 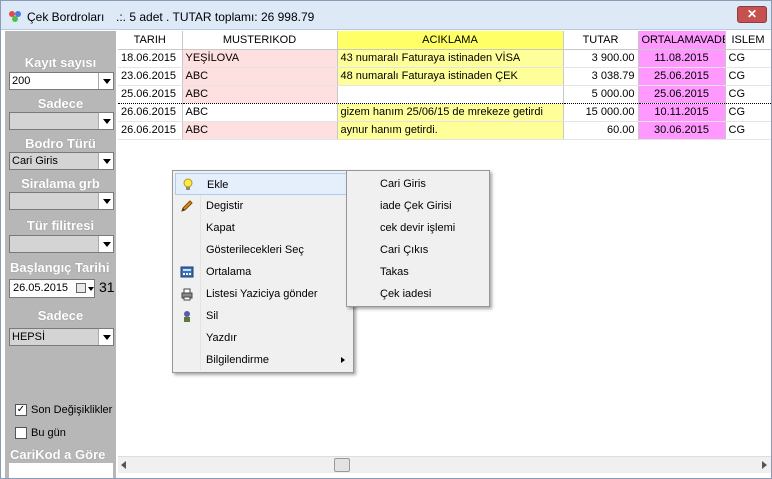 What do you see at coordinates (221, 338) in the screenshot?
I see `menu-label: Yazdır` at bounding box center [221, 338].